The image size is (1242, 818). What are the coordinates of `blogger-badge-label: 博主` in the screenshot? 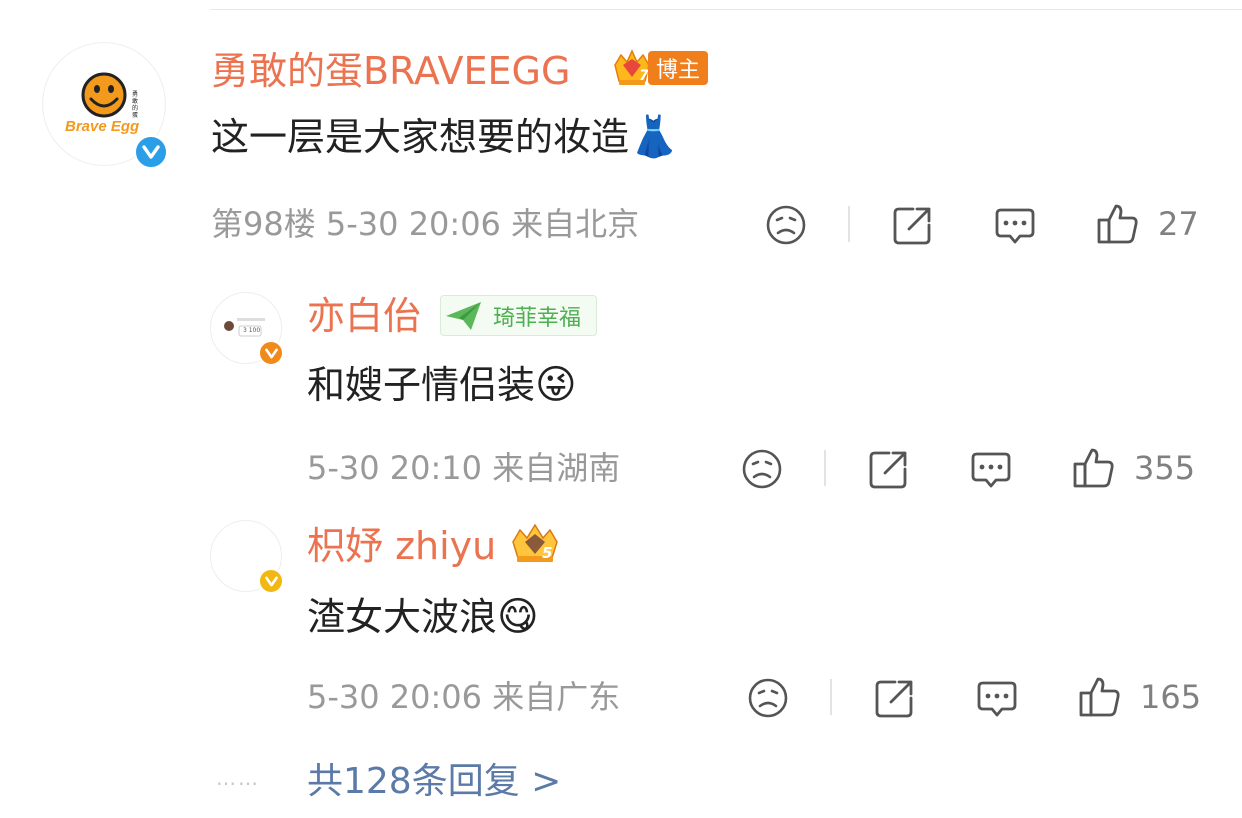 It's located at (677, 70).